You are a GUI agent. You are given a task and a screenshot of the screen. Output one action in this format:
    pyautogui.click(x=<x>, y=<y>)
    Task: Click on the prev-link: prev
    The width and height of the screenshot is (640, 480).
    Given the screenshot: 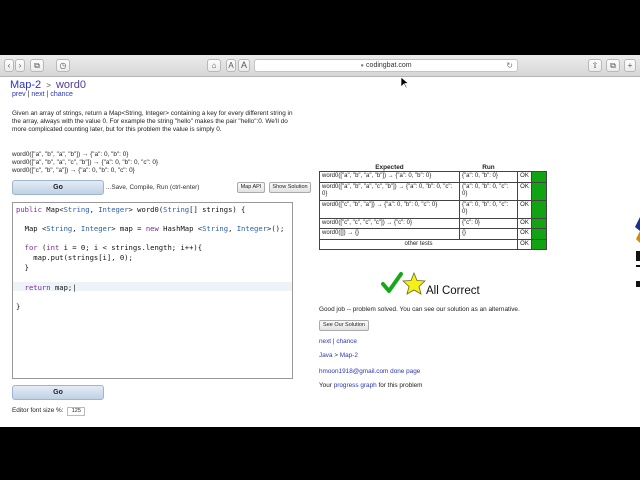 What is the action you would take?
    pyautogui.click(x=19, y=94)
    